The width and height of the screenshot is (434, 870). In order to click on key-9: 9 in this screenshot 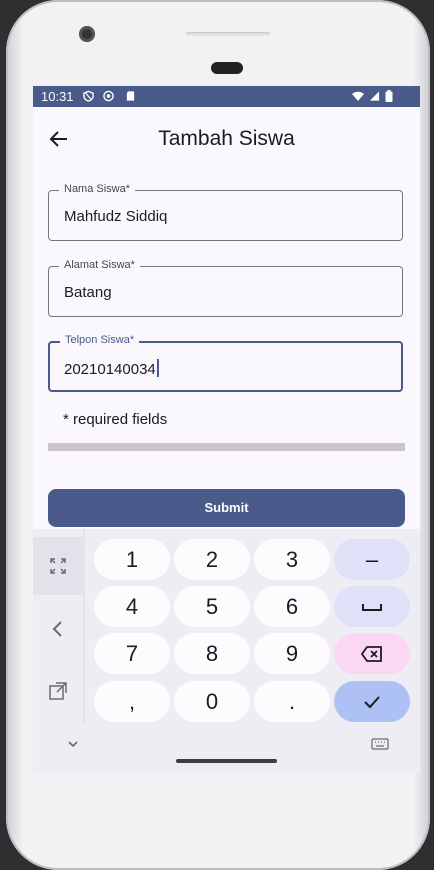, I will do `click(292, 653)`.